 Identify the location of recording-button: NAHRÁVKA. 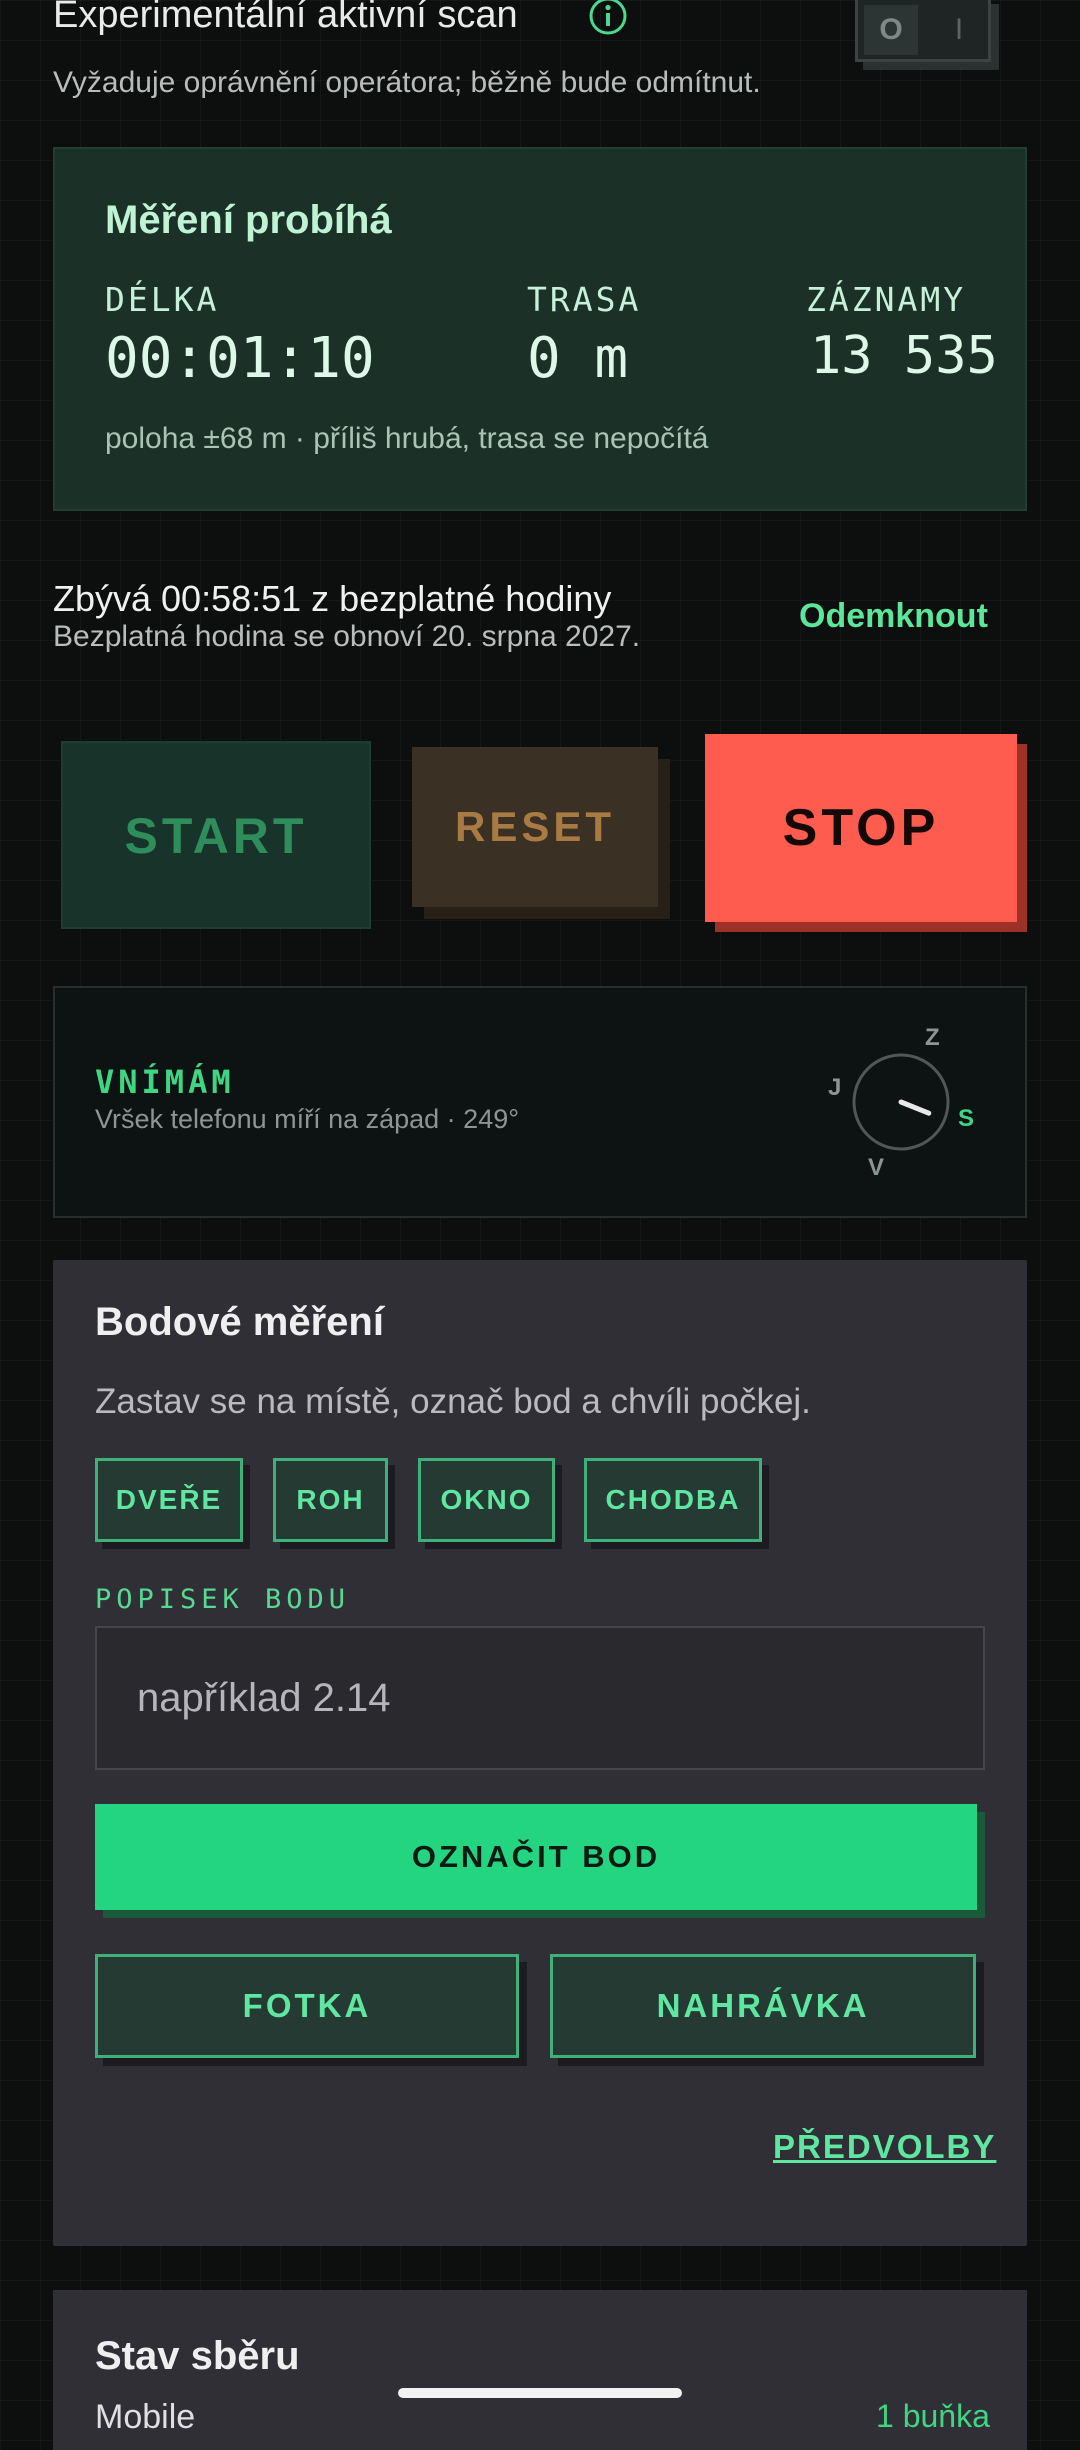
(763, 2006).